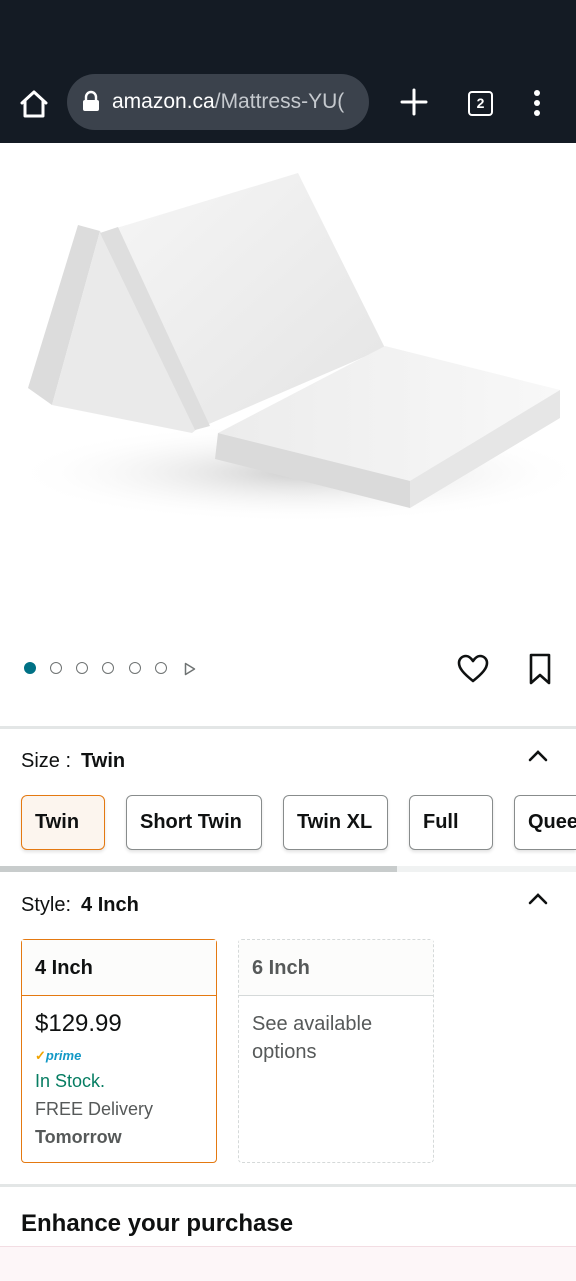 The height and width of the screenshot is (1281, 576). What do you see at coordinates (63, 1055) in the screenshot?
I see `prime-badge-text: prime` at bounding box center [63, 1055].